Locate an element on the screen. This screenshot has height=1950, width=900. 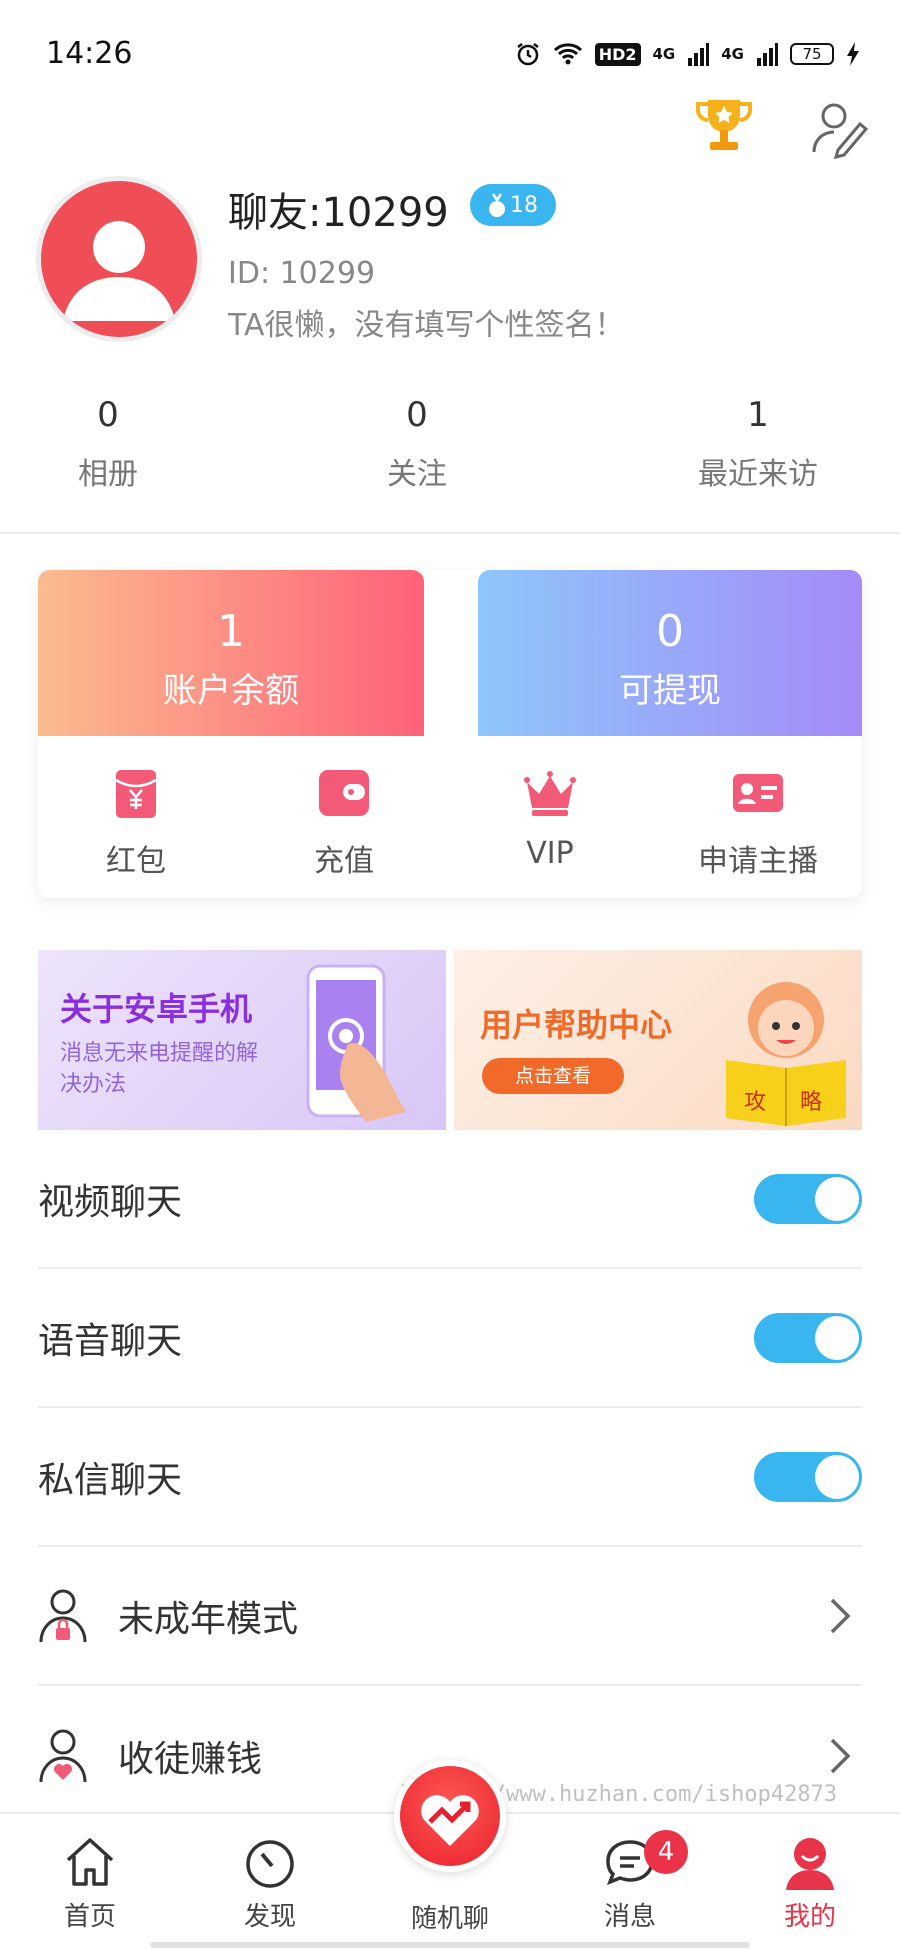
tab-messages-label: 消息 is located at coordinates (629, 1917).